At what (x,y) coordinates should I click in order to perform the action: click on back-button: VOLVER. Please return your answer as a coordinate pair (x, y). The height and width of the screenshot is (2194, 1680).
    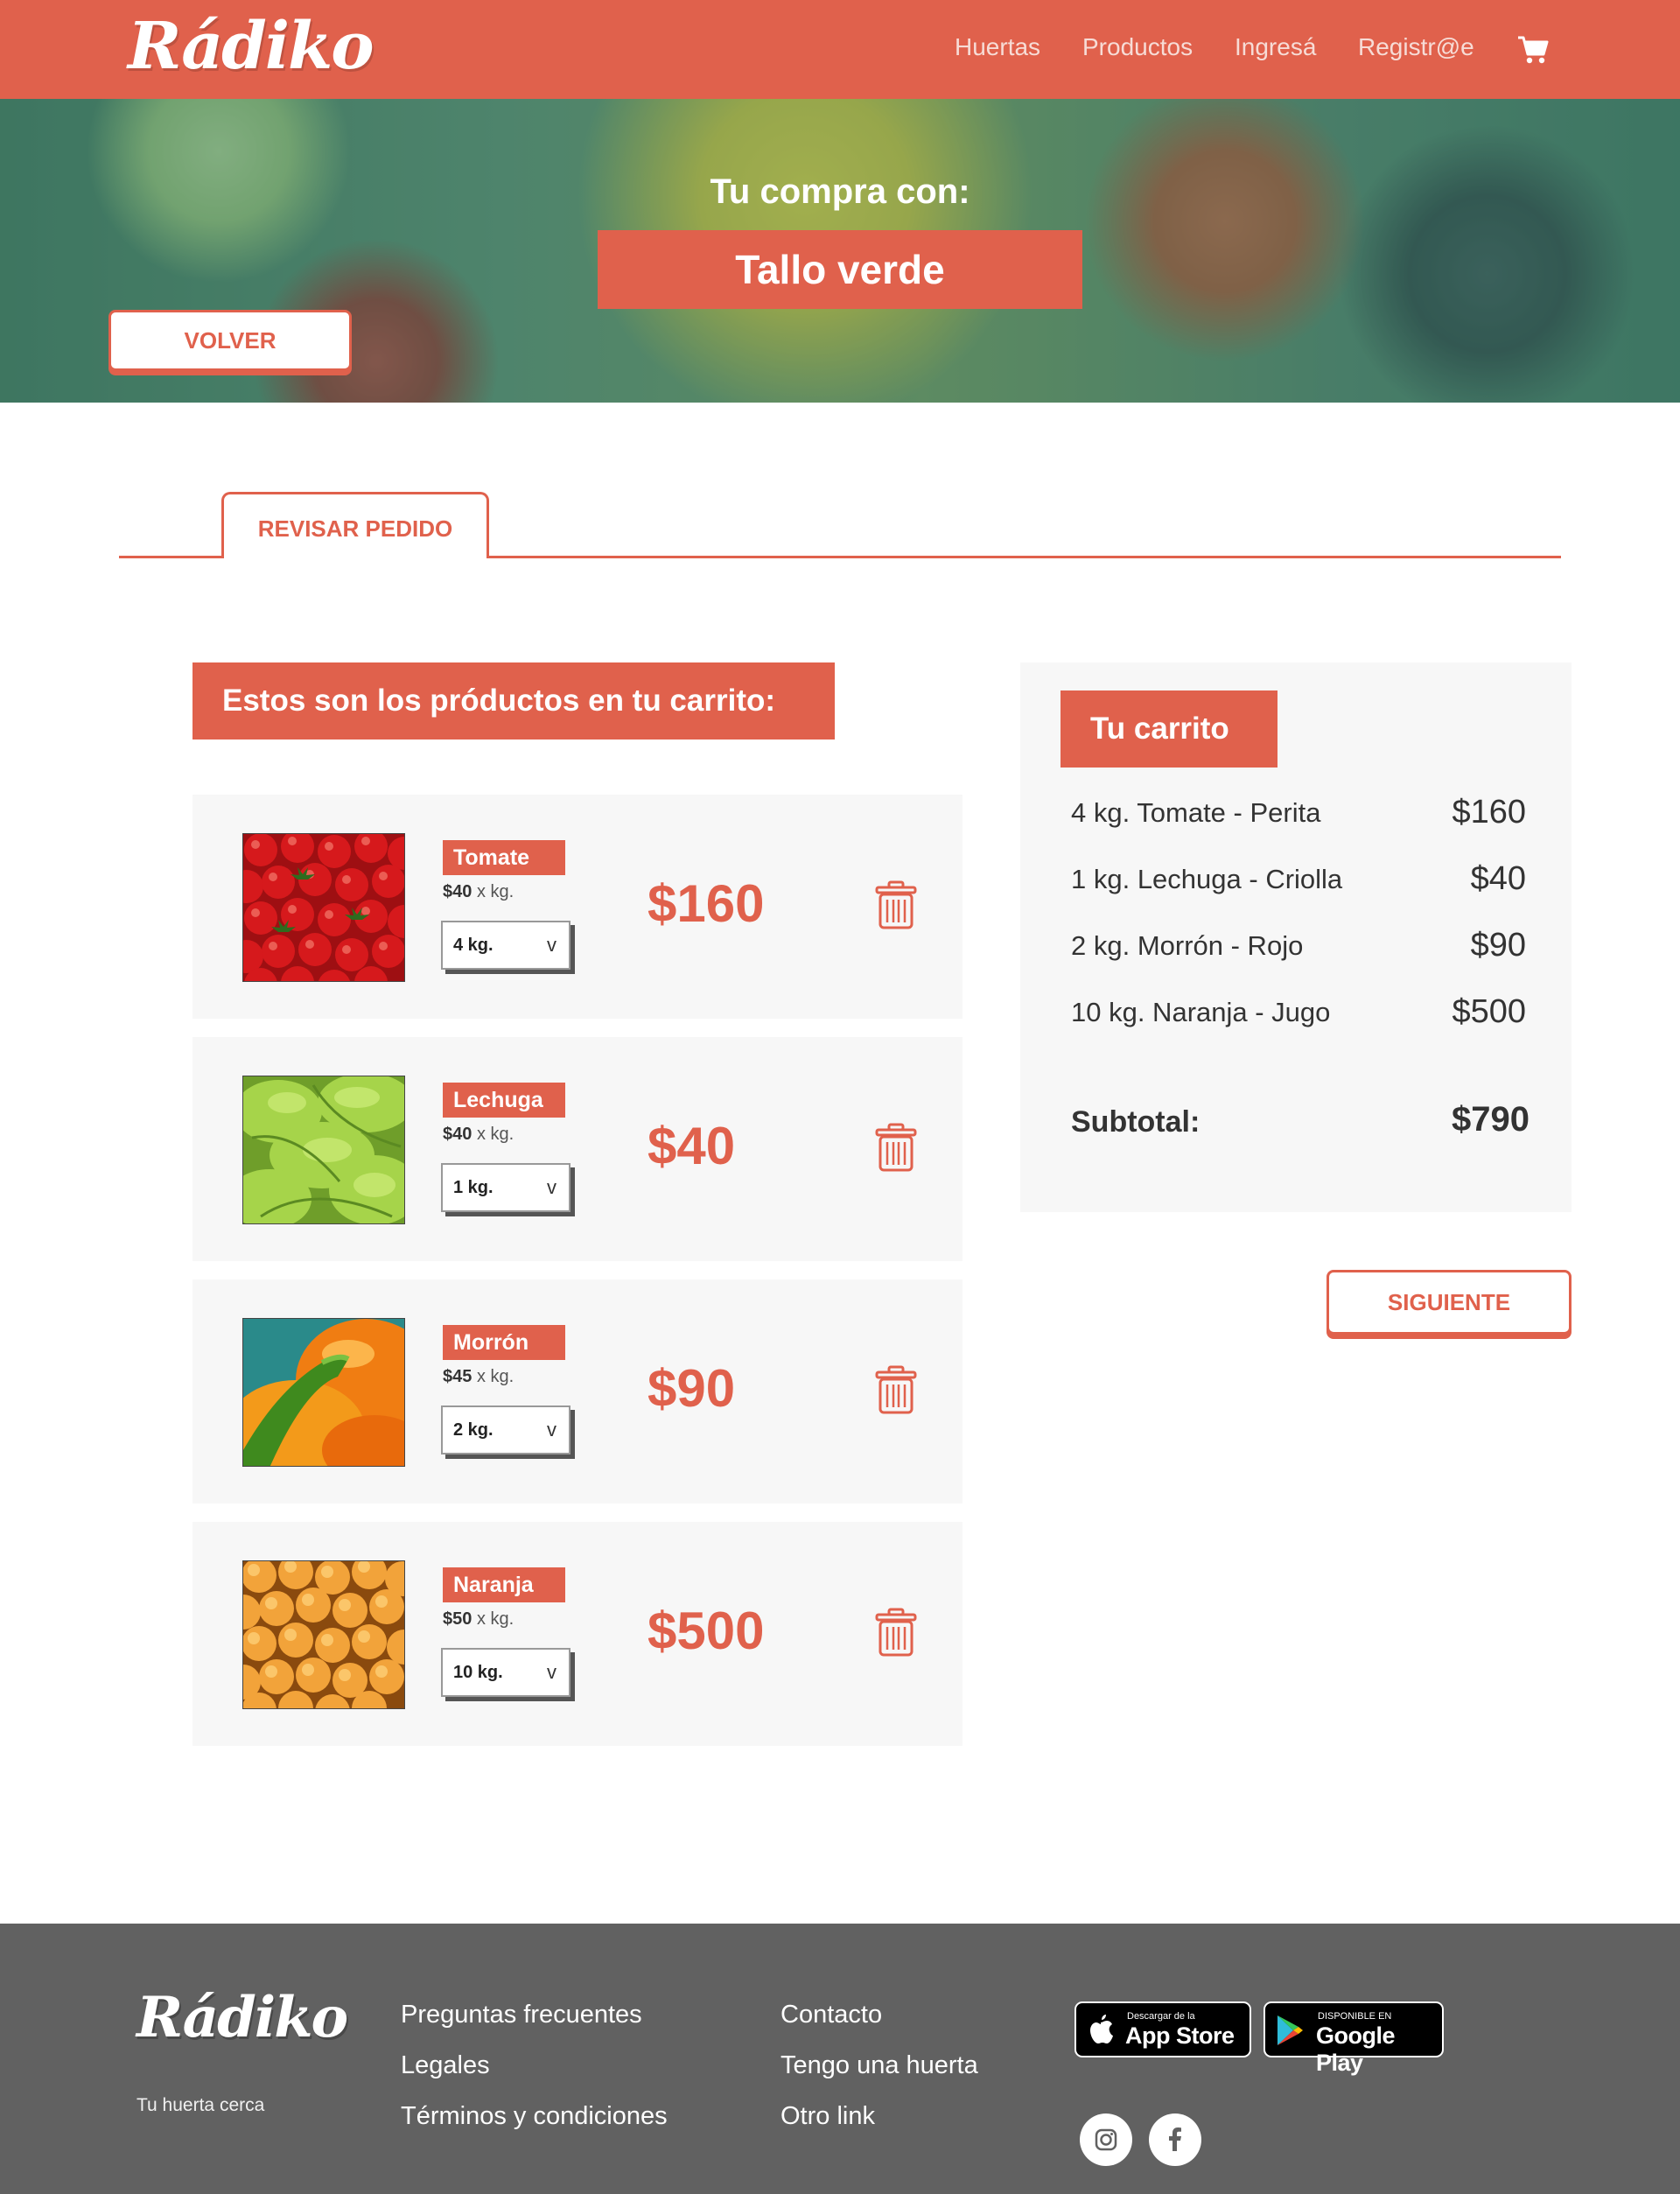
    Looking at the image, I should click on (230, 340).